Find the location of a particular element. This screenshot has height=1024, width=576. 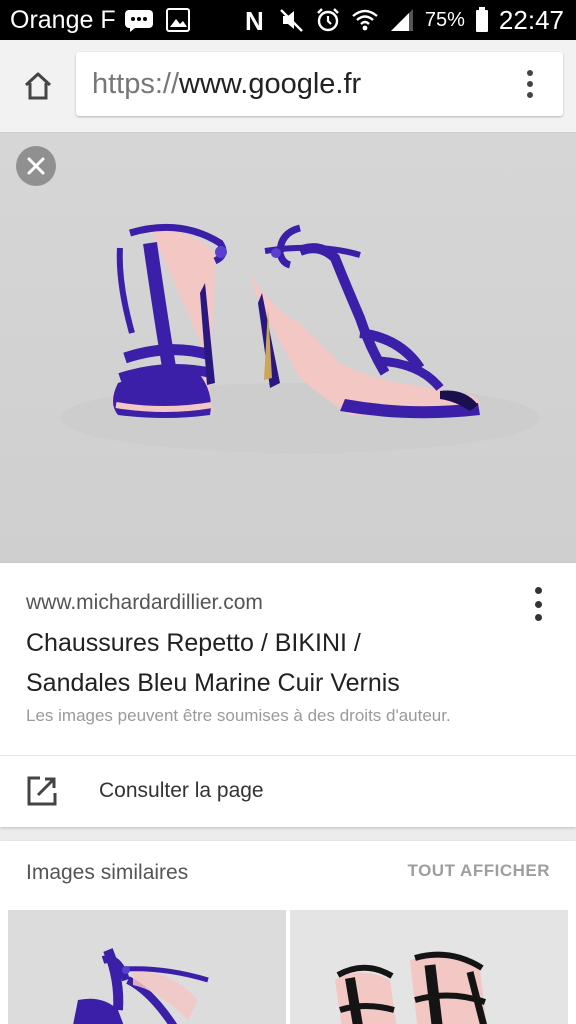

result-menu-button is located at coordinates (538, 604).